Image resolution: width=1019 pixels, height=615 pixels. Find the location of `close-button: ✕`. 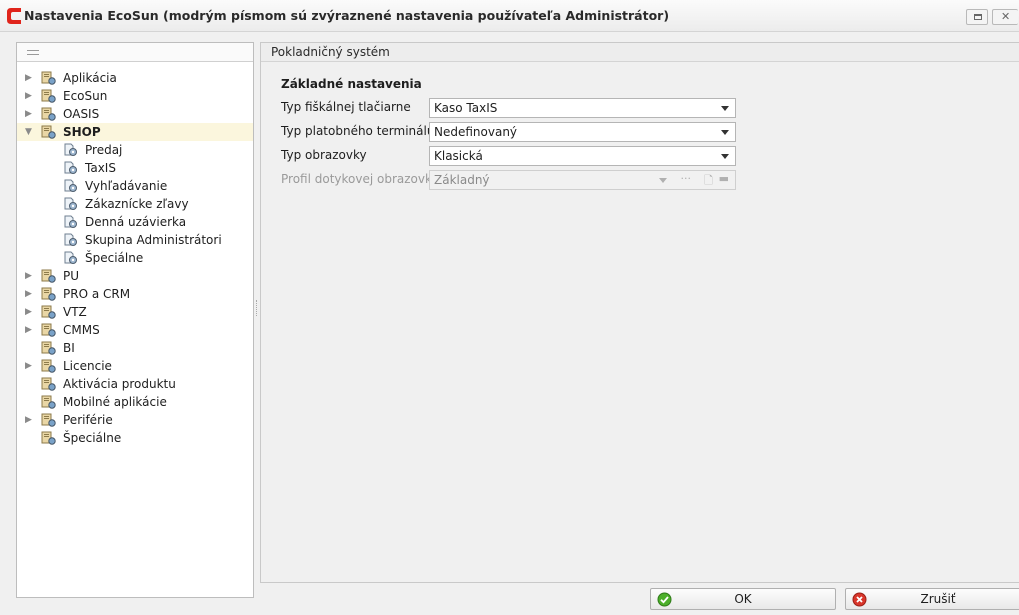

close-button: ✕ is located at coordinates (1005, 17).